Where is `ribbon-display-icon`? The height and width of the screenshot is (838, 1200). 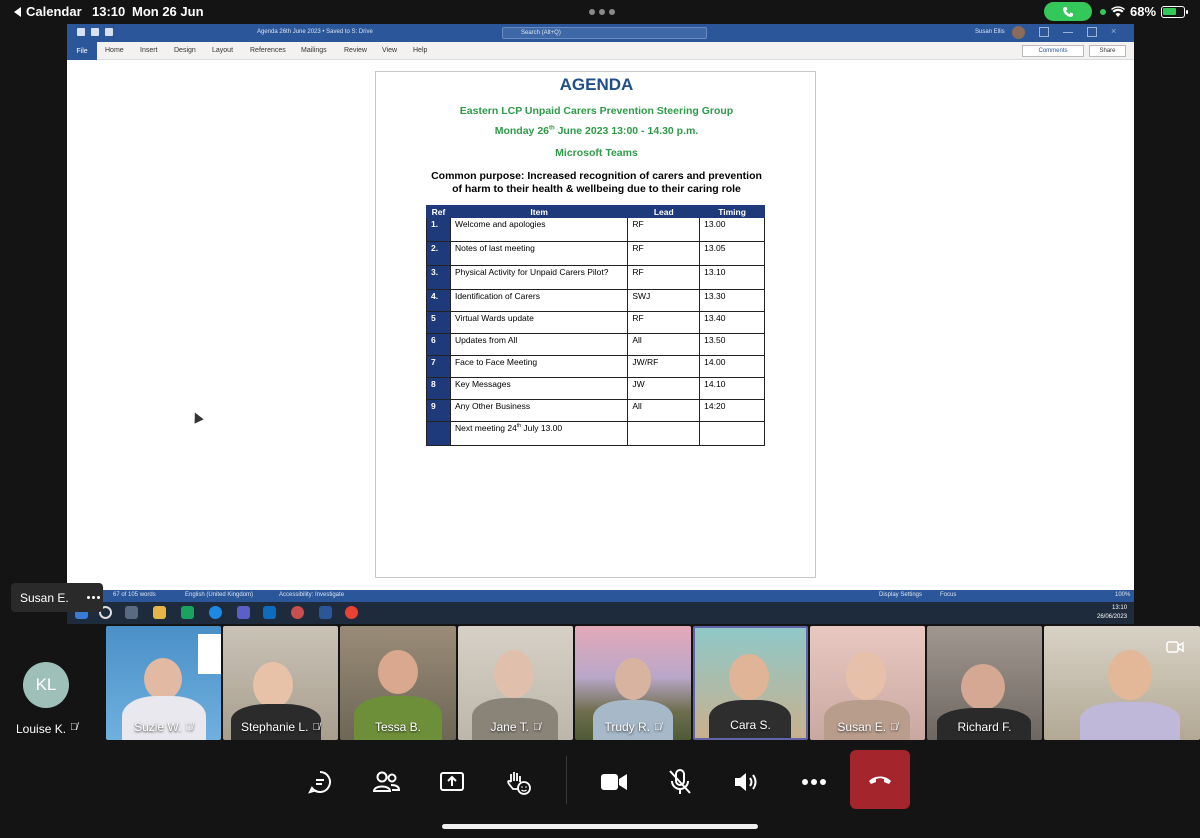
ribbon-display-icon is located at coordinates (1044, 32).